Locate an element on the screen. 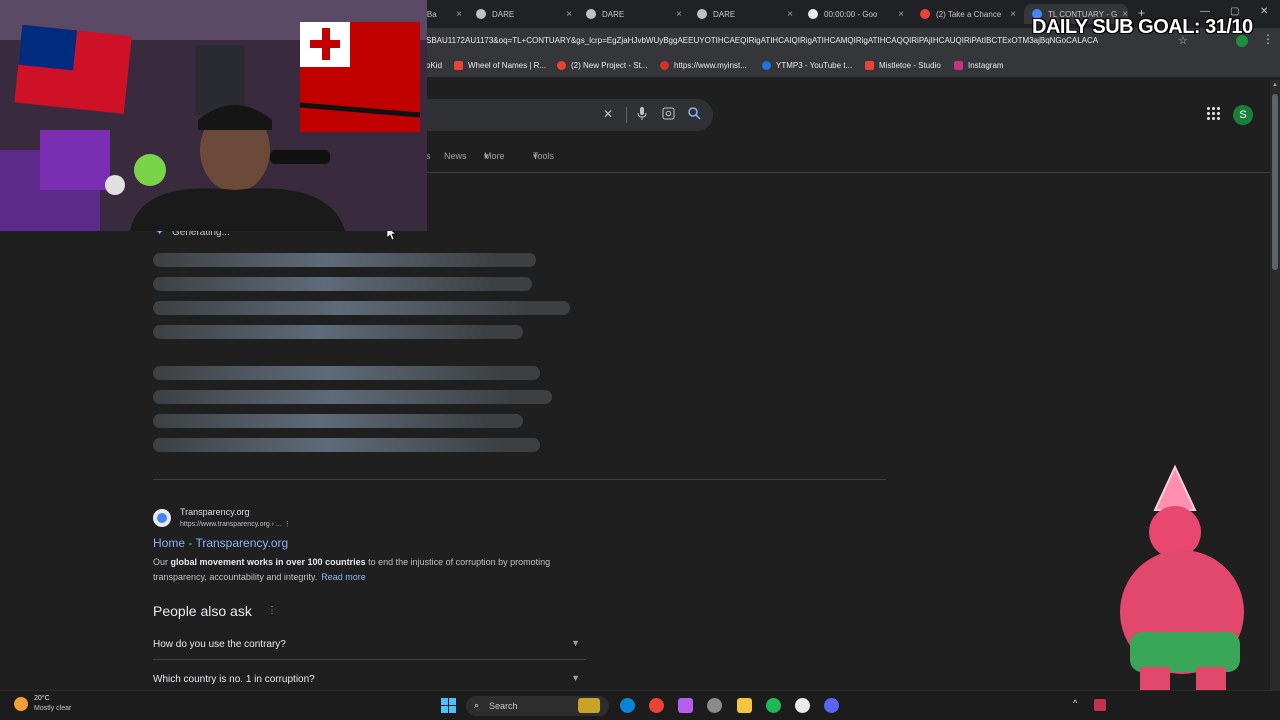 This screenshot has height=720, width=1280. weather-icon is located at coordinates (21, 704).